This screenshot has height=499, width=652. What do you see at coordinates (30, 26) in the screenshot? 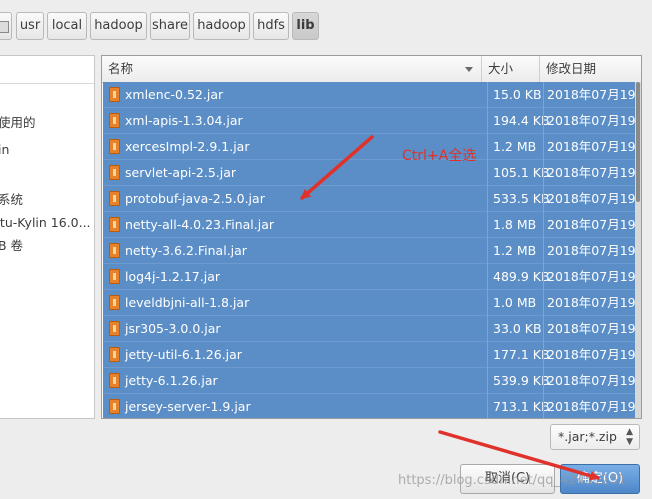
I see `crumb-usr: usr` at bounding box center [30, 26].